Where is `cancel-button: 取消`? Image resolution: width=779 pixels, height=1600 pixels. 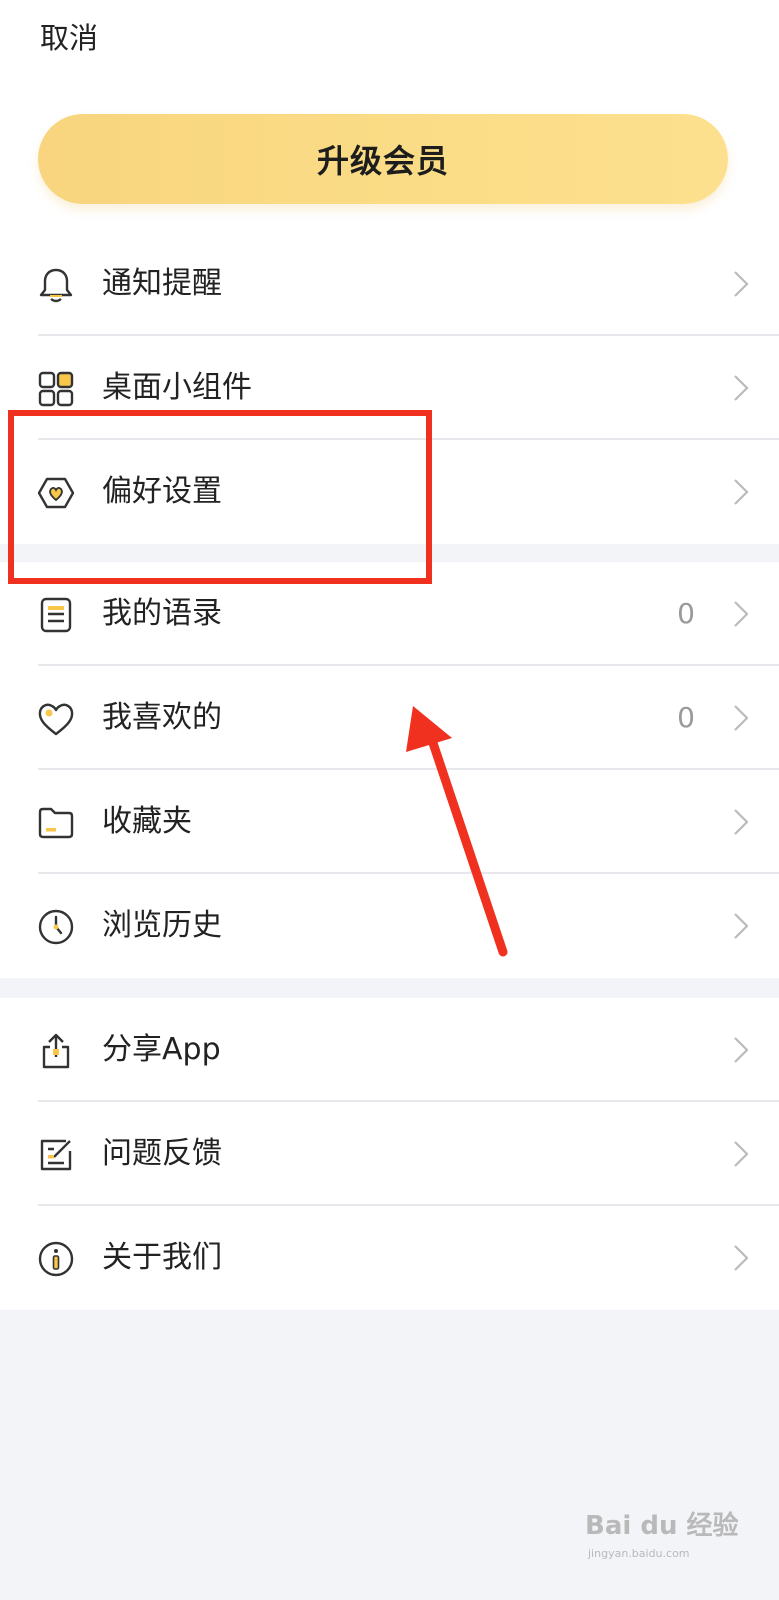 cancel-button: 取消 is located at coordinates (69, 38).